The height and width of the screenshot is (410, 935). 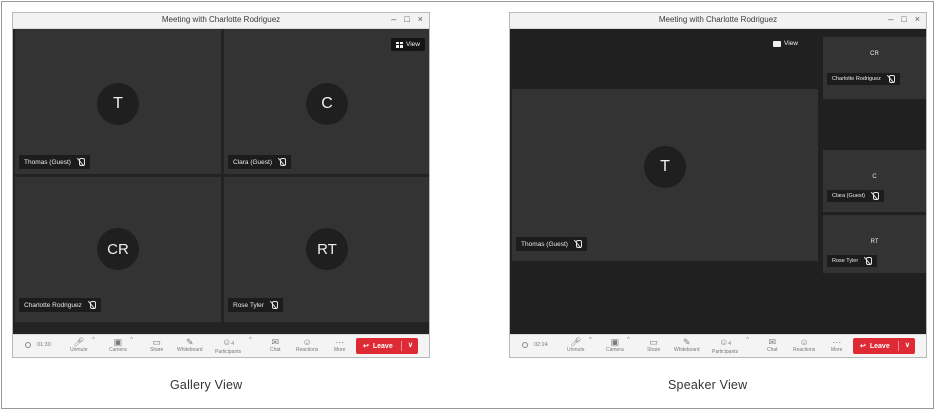 What do you see at coordinates (275, 342) in the screenshot?
I see `chat-icon: ✉` at bounding box center [275, 342].